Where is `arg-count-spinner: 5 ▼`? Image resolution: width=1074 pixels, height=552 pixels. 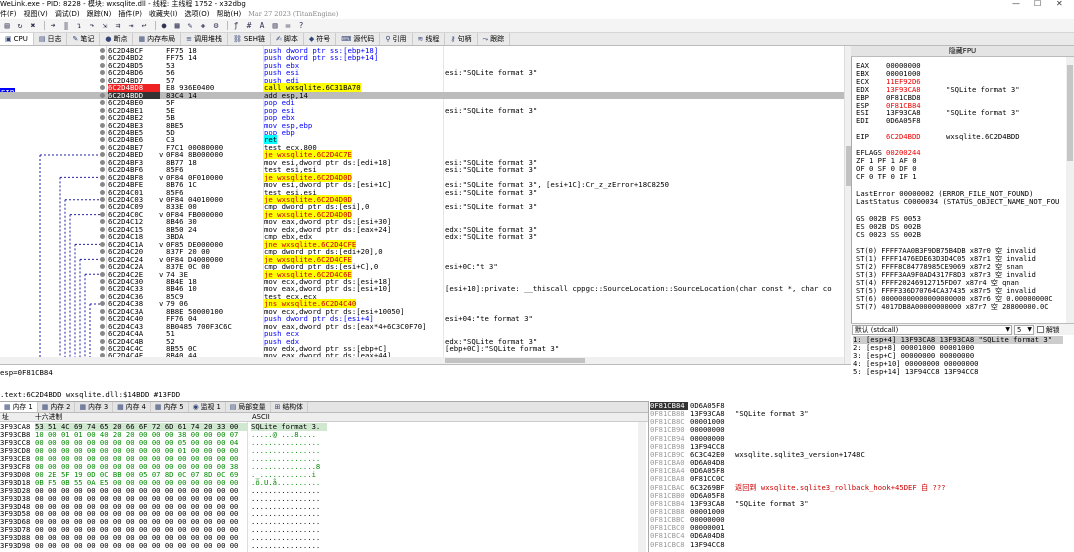 arg-count-spinner: 5 ▼ is located at coordinates (1024, 330).